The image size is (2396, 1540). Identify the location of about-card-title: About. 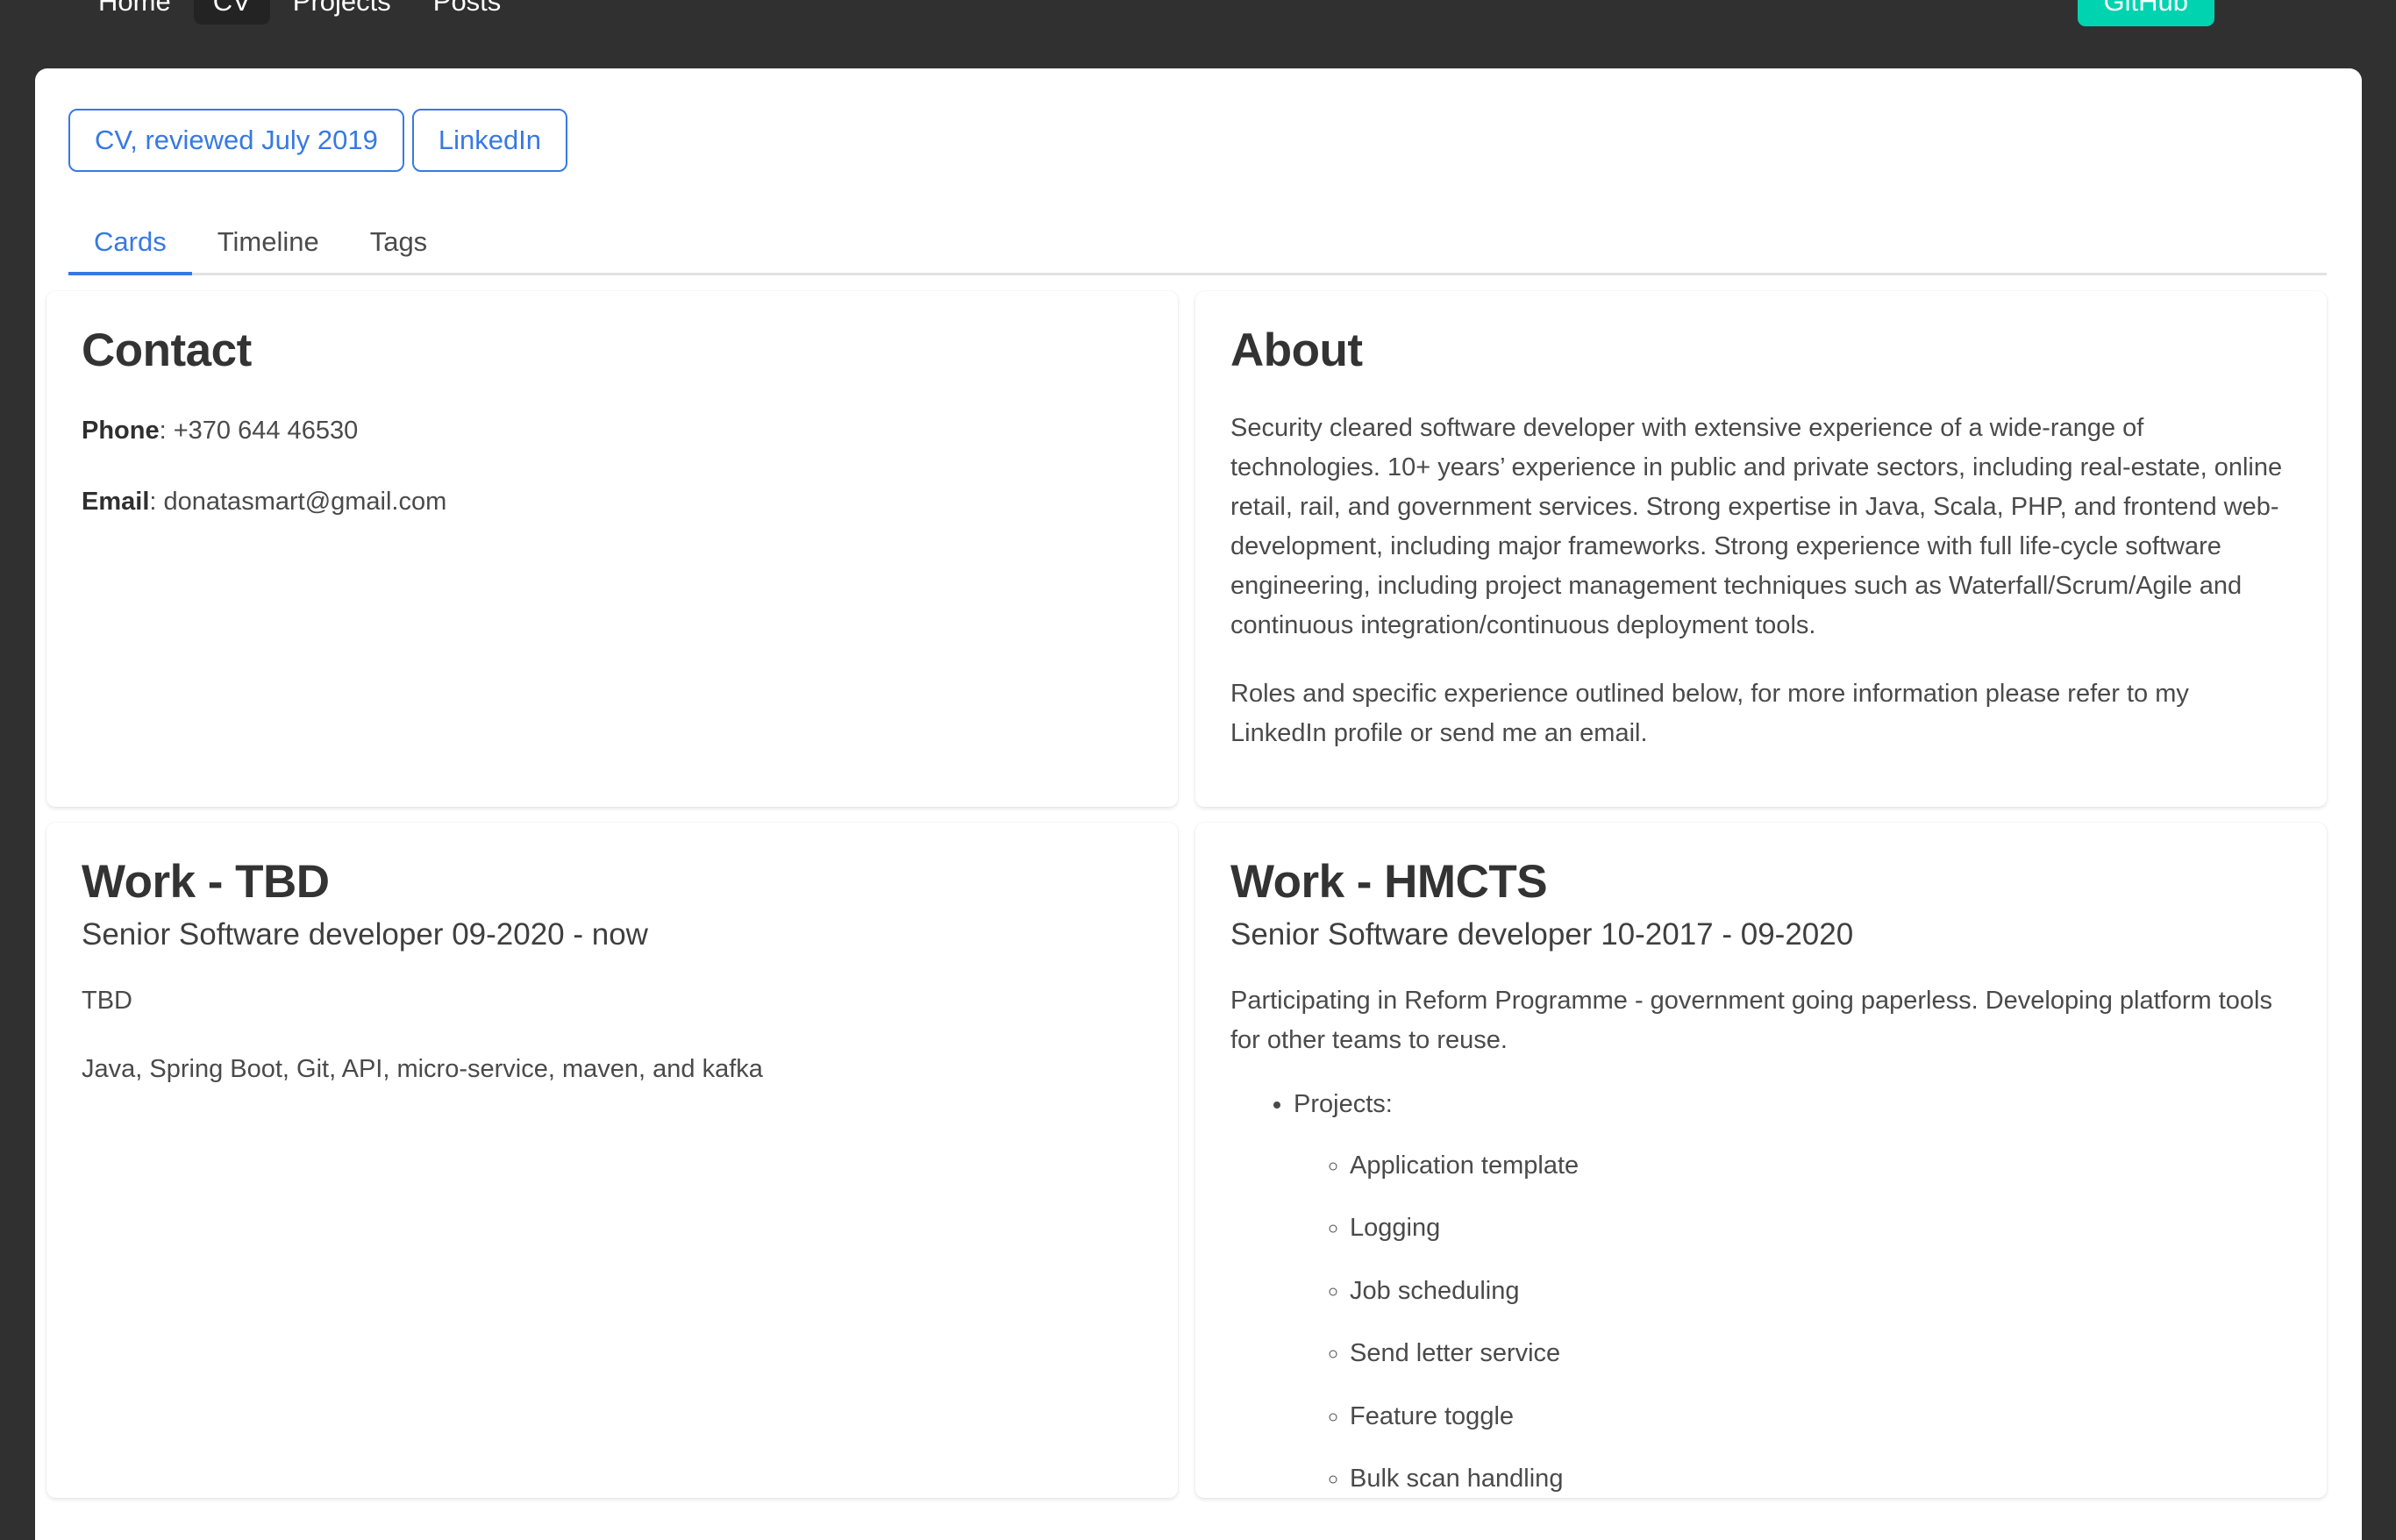
(1296, 350).